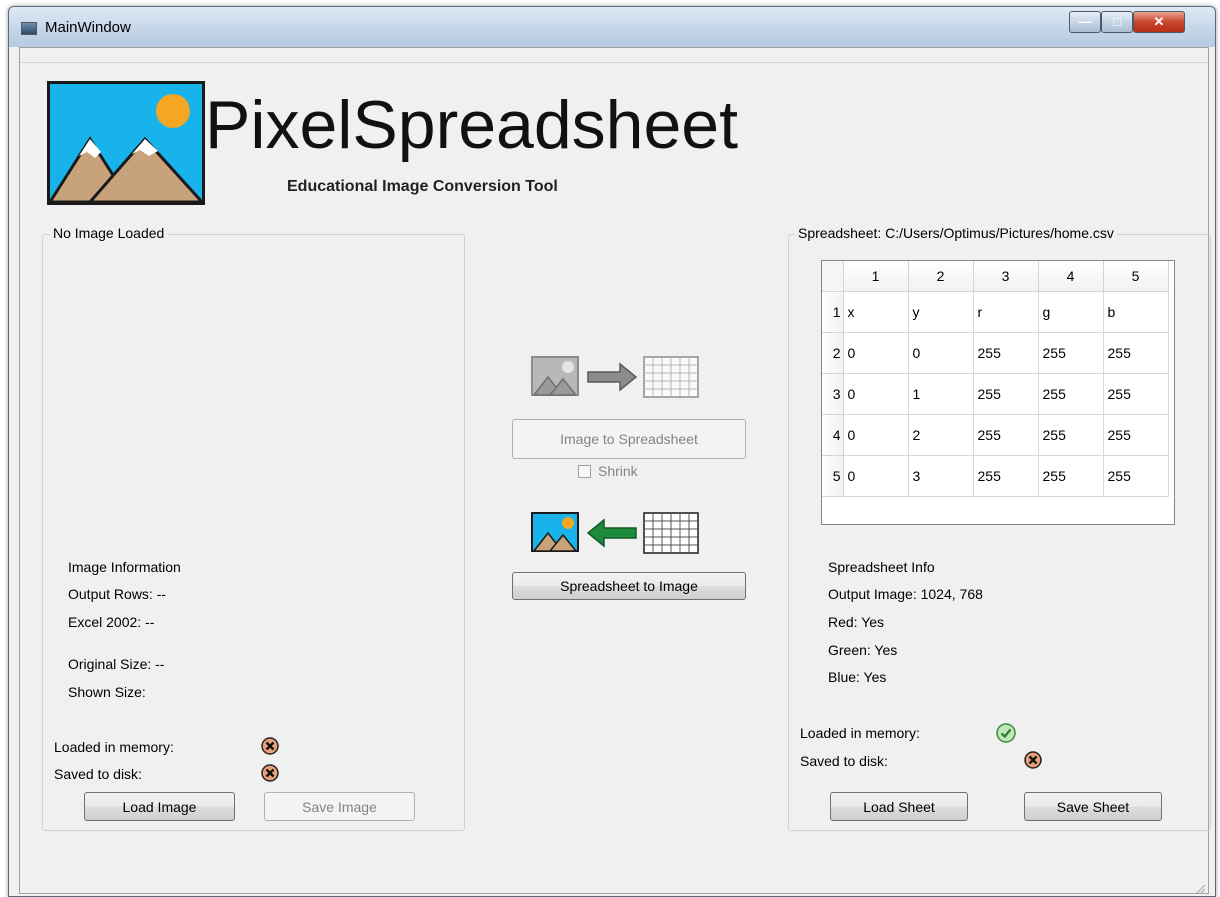 This screenshot has width=1220, height=897. I want to click on sheet-loaded-check-icon, so click(1006, 733).